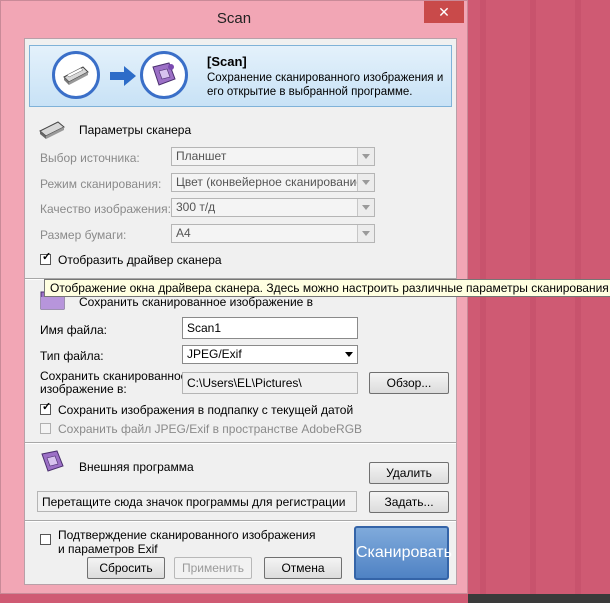 Image resolution: width=610 pixels, height=603 pixels. I want to click on filetype-value: JPEG/Exif, so click(214, 354).